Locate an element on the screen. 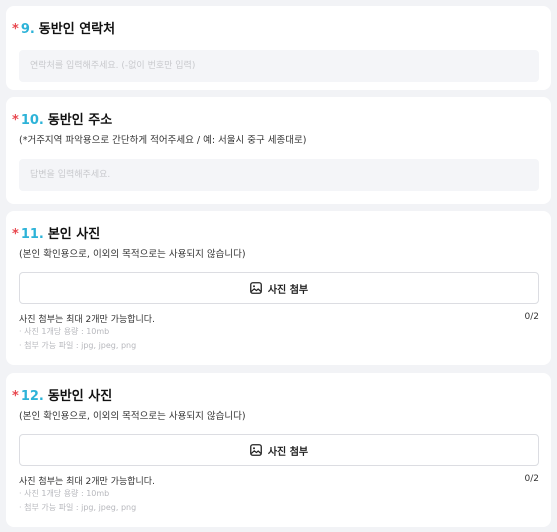  question-title-11: * 11. 본인 사진 is located at coordinates (56, 232).